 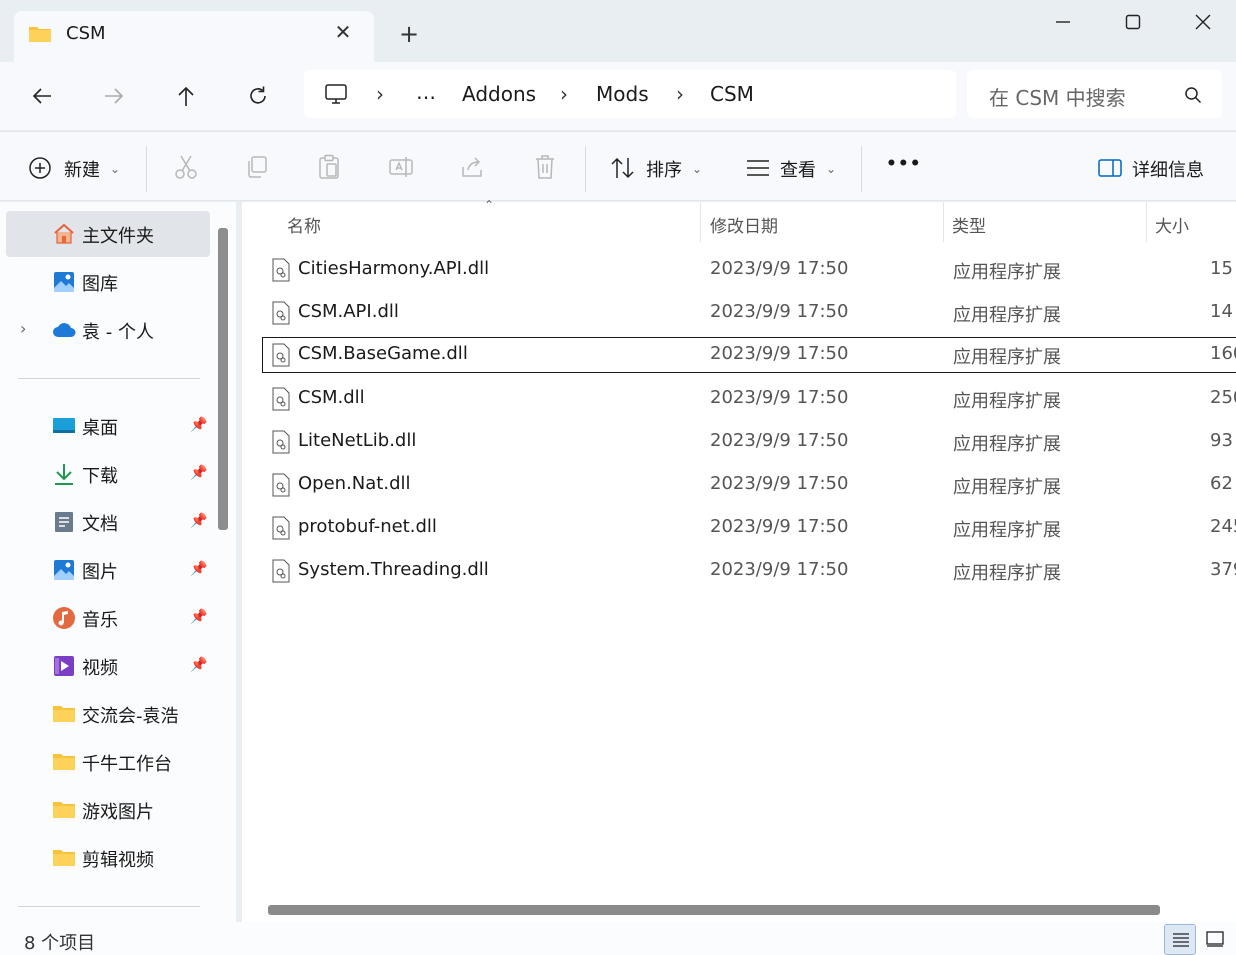 I want to click on sidebar-item-downloads: 下载 📌, so click(x=108, y=474).